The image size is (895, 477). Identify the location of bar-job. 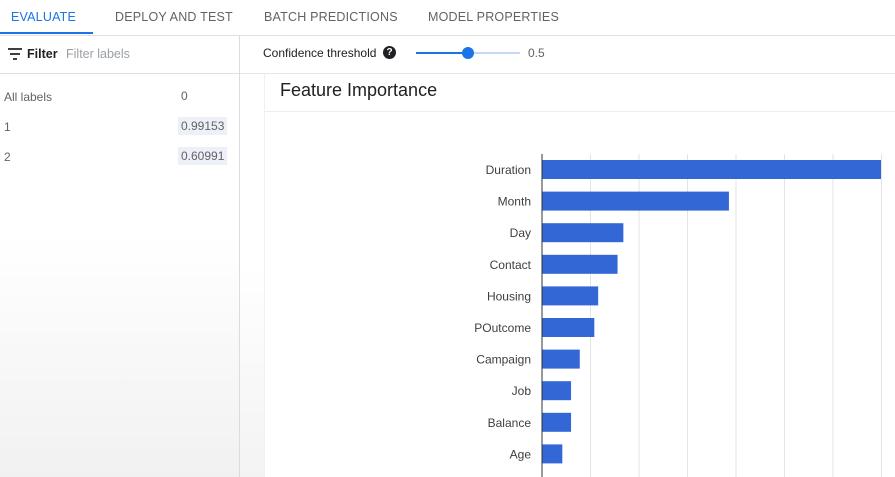
(557, 391).